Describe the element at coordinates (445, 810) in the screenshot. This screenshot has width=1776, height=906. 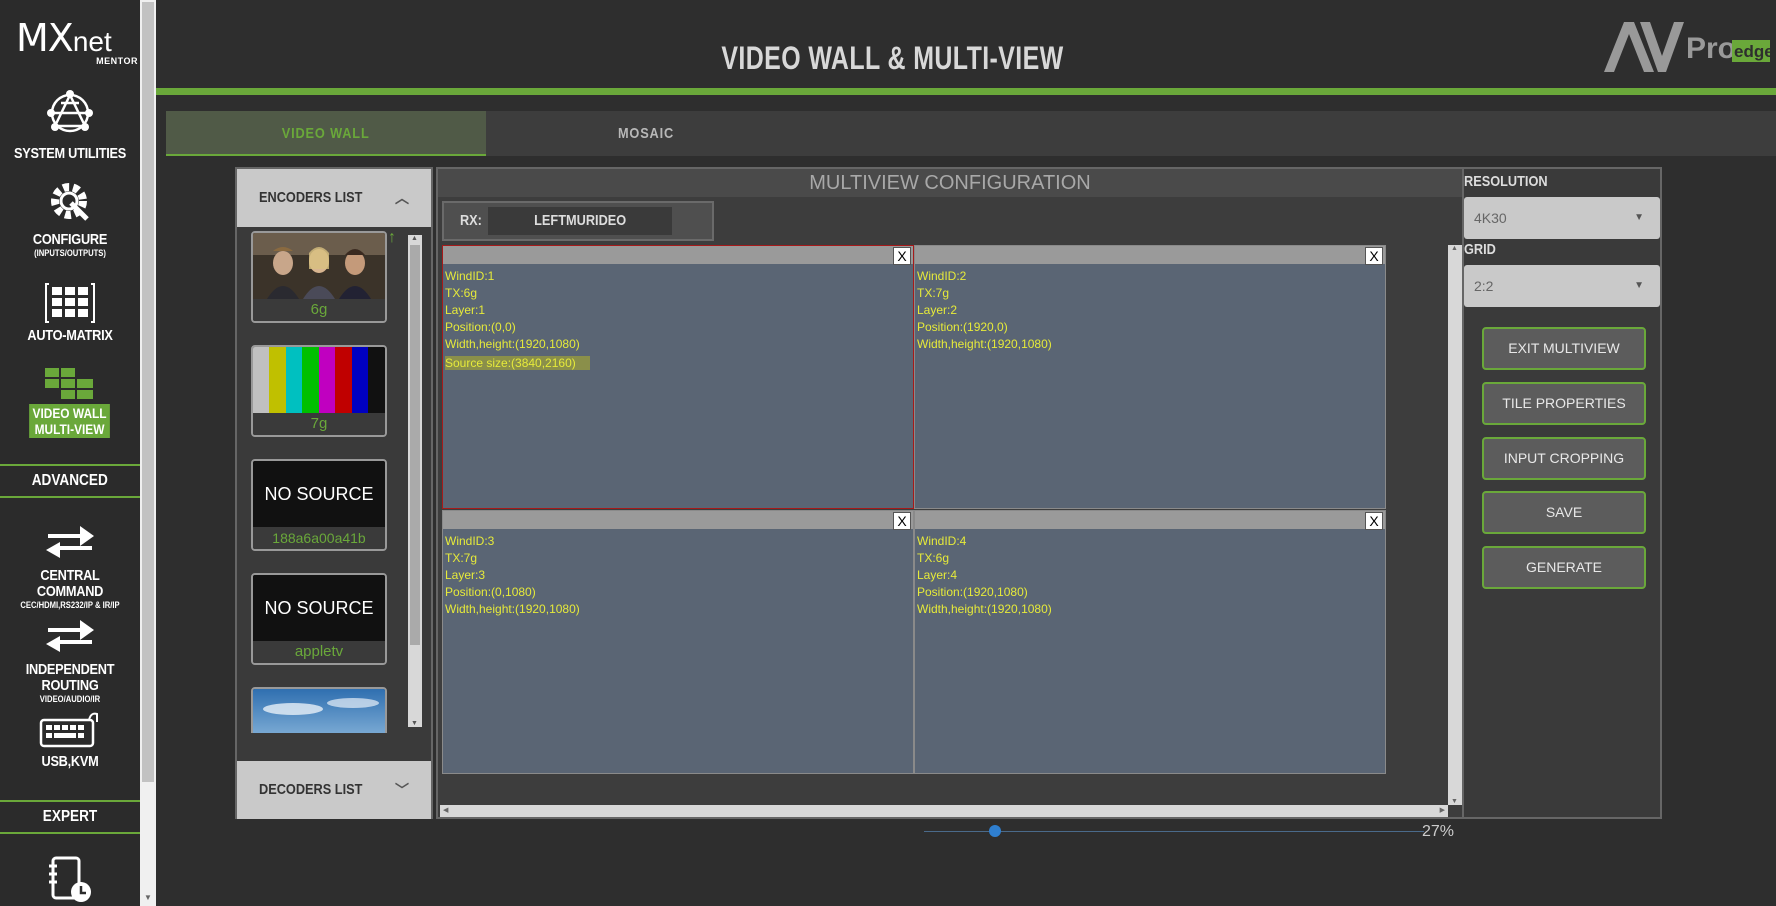
I see `scroll-left-icon: ◀` at that location.